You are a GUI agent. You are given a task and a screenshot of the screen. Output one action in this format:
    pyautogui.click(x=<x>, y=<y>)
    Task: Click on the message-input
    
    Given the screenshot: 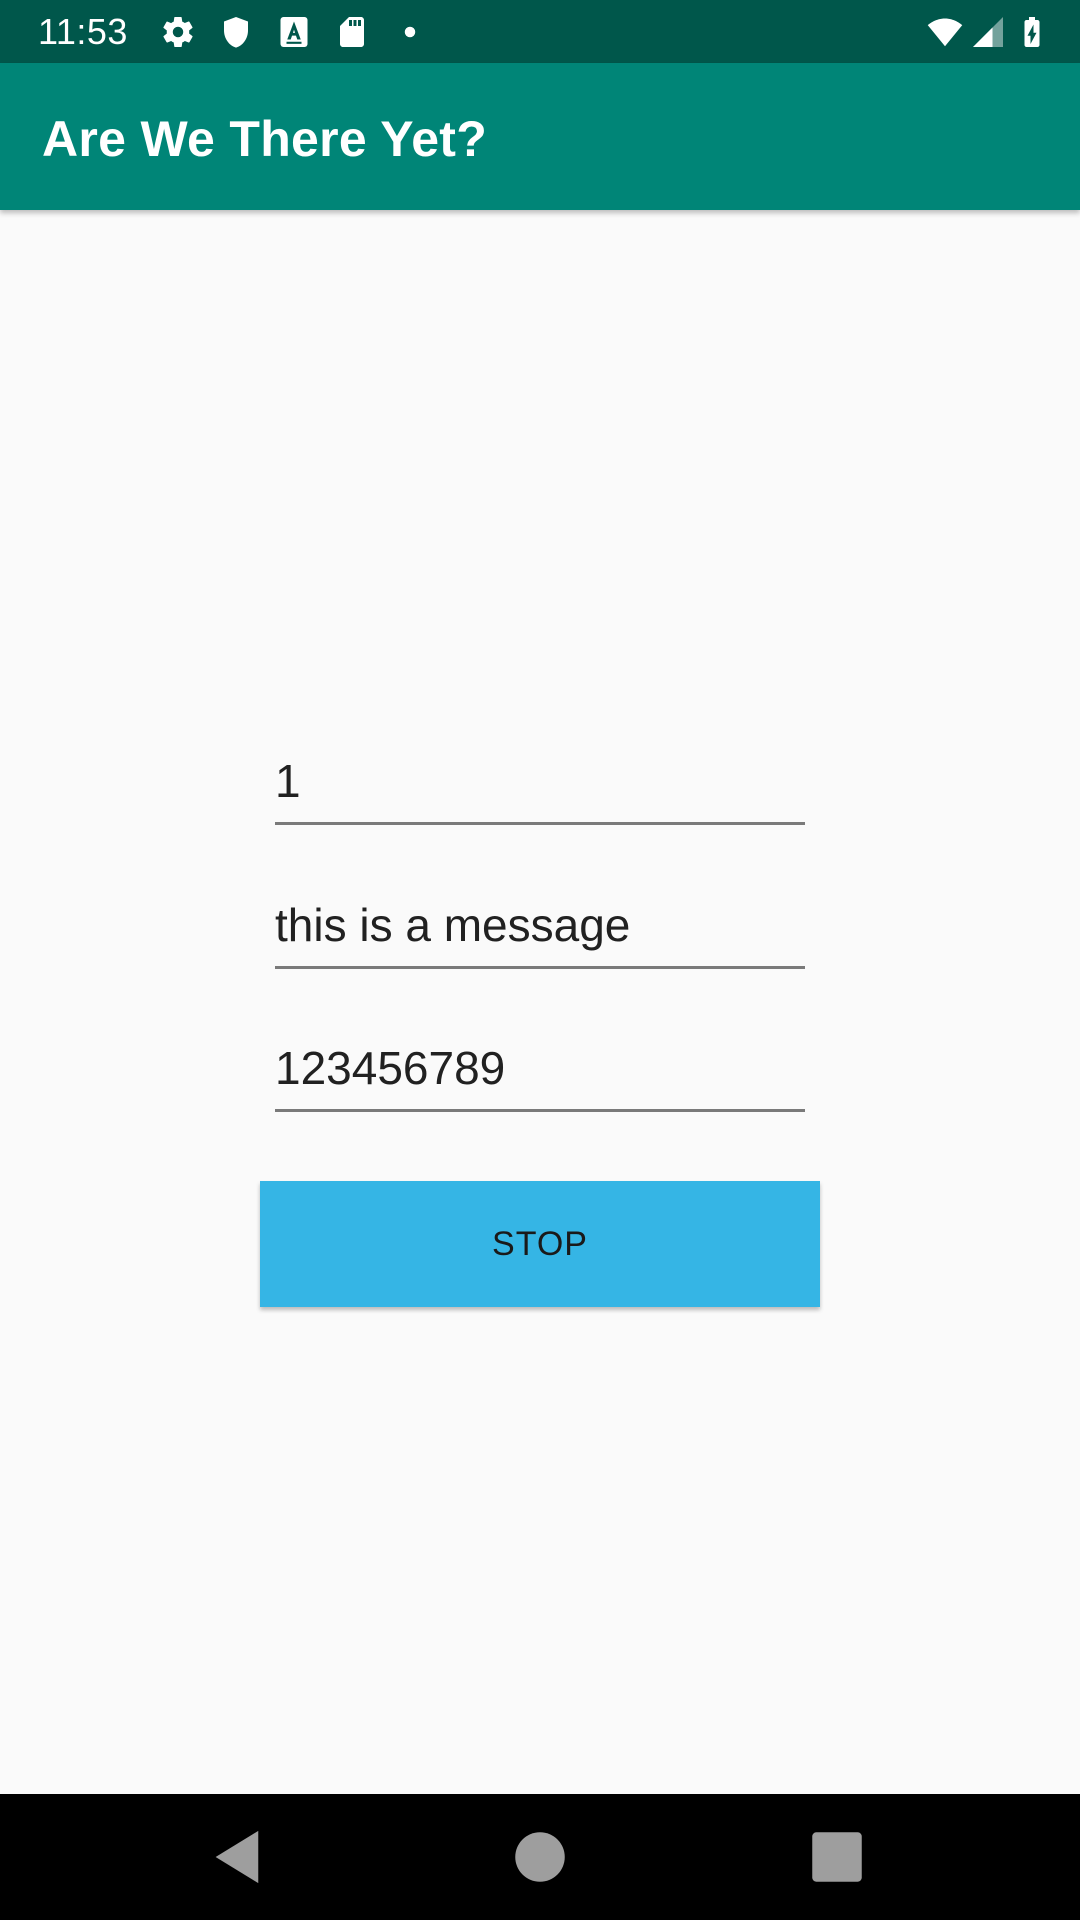 What is the action you would take?
    pyautogui.click(x=540, y=925)
    